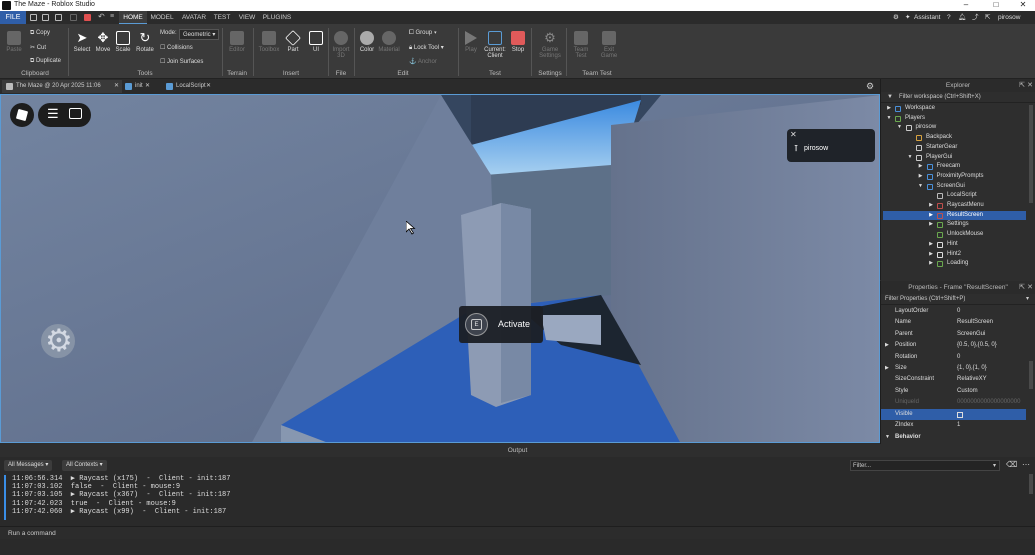 The height and width of the screenshot is (555, 1035). Describe the element at coordinates (277, 17) in the screenshot. I see `tab-plugins: PLUGINS` at that location.